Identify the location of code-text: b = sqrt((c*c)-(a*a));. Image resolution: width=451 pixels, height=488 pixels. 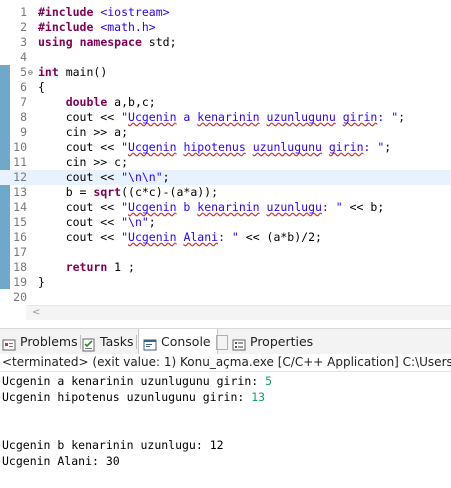
(128, 192).